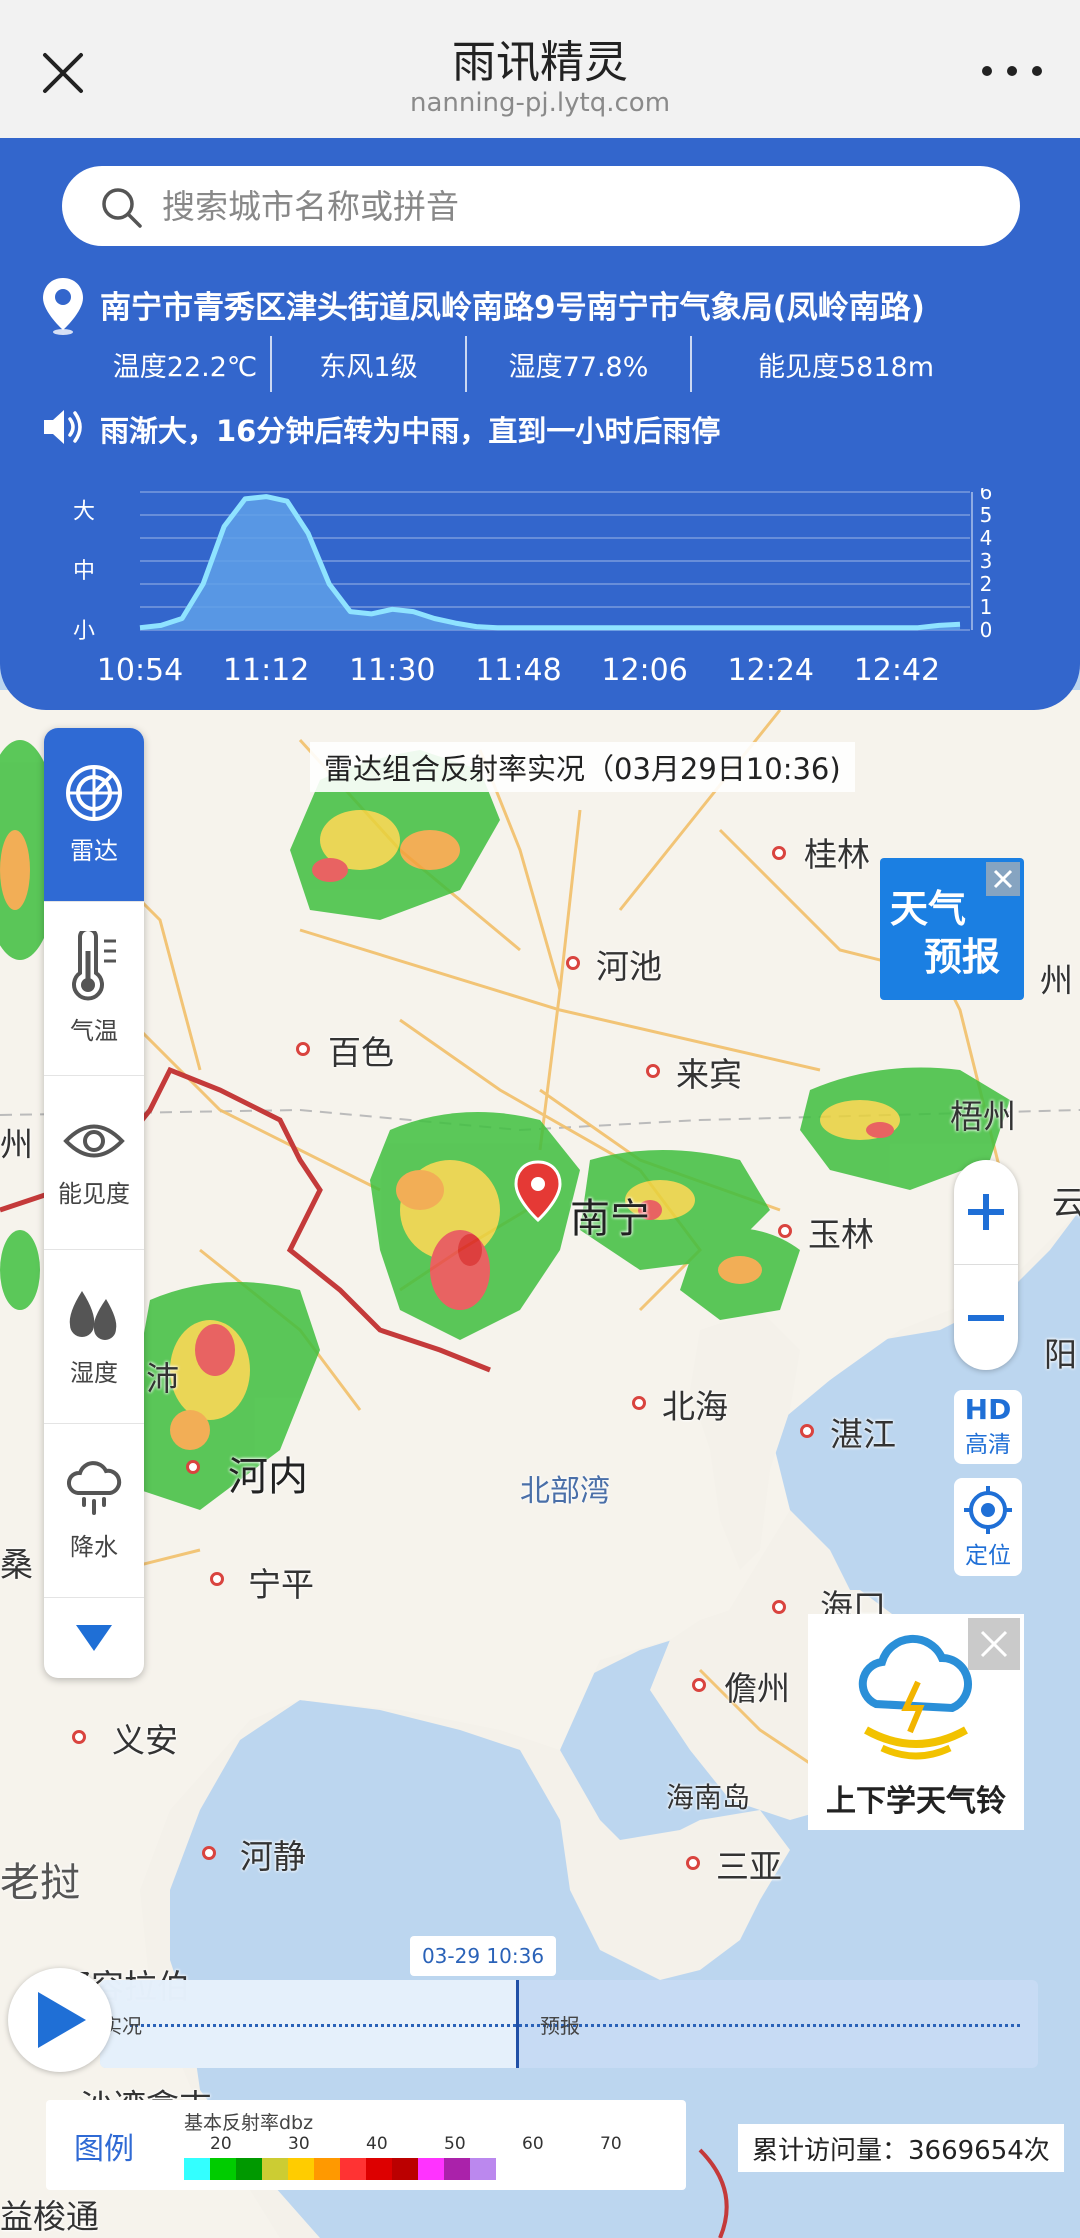 The height and width of the screenshot is (2238, 1080). Describe the element at coordinates (84, 631) in the screenshot. I see `chart-level-label: 小` at that location.